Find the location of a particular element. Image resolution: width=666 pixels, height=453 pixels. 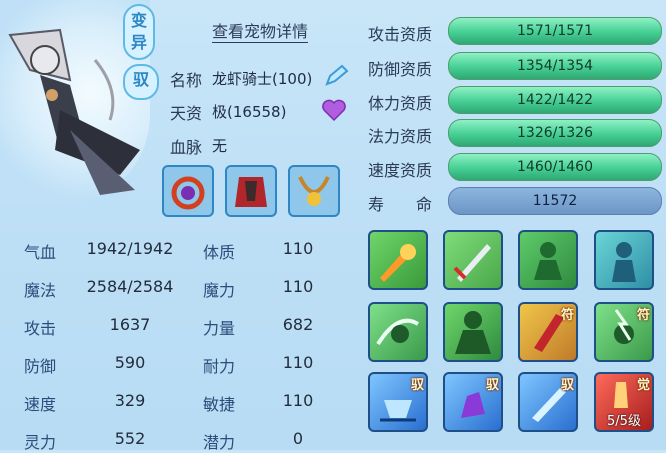

skill-11: 驭 is located at coordinates (548, 402).